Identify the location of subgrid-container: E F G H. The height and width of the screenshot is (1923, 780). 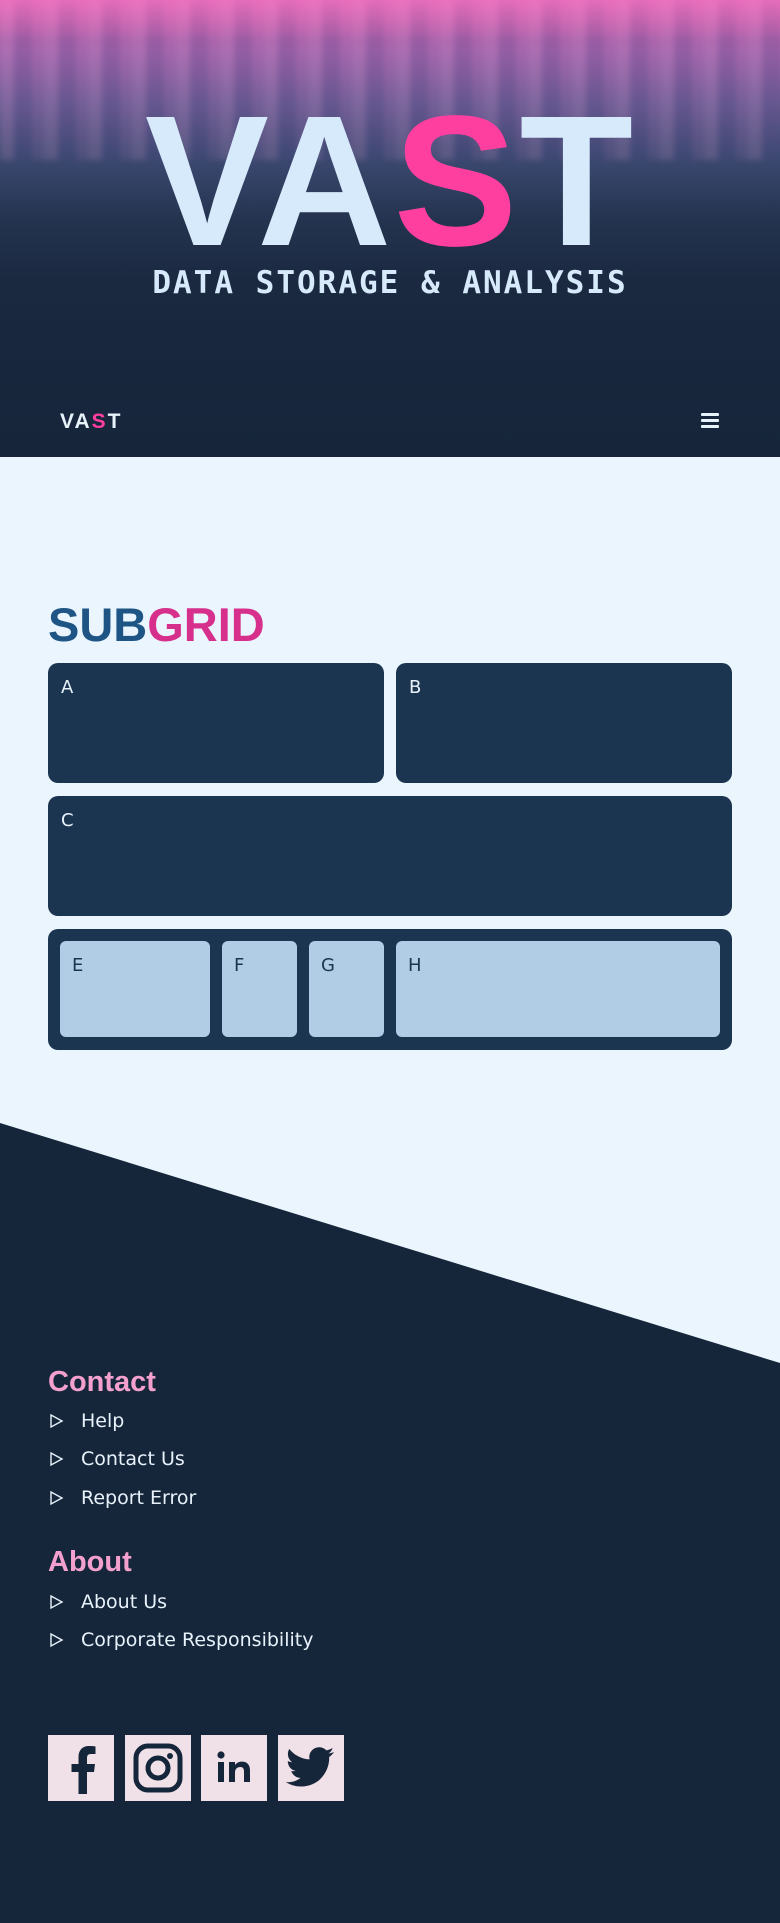
(390, 989).